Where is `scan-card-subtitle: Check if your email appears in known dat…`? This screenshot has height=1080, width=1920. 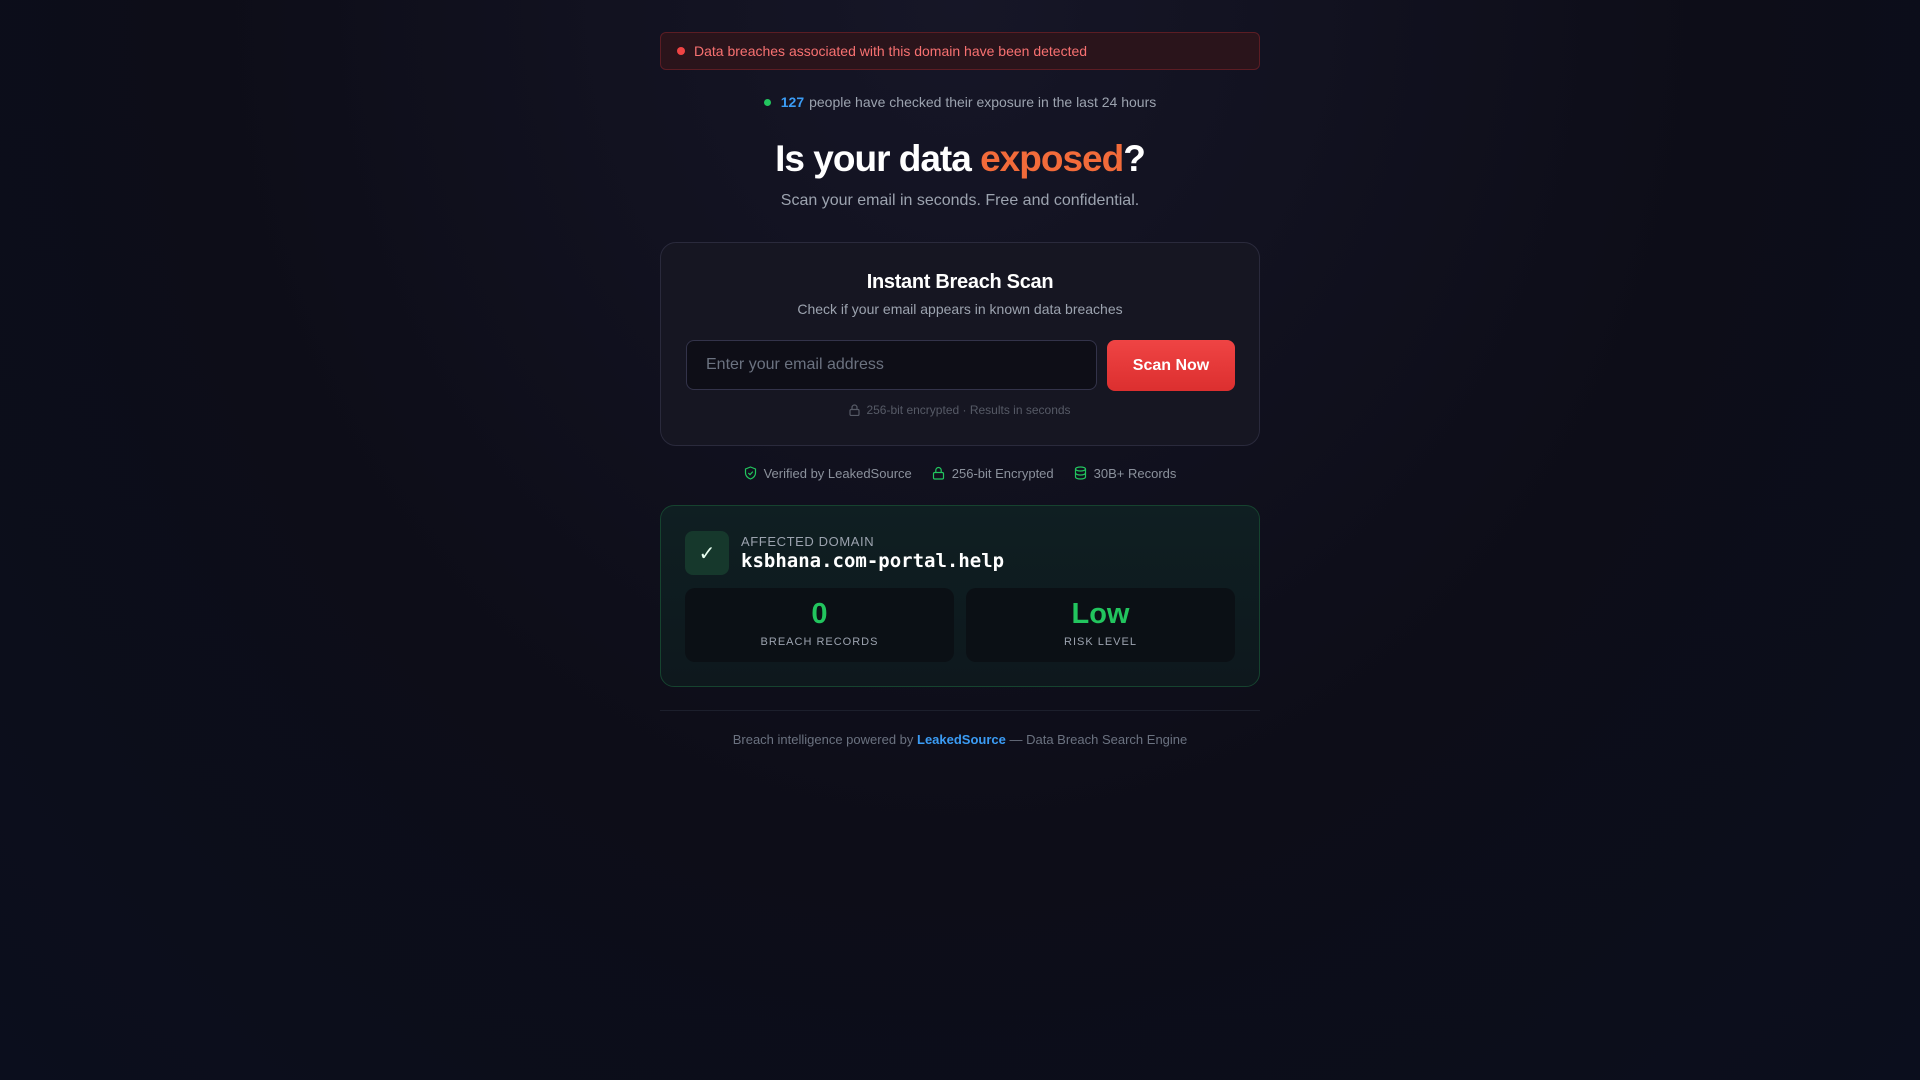 scan-card-subtitle: Check if your email appears in known dat… is located at coordinates (960, 309).